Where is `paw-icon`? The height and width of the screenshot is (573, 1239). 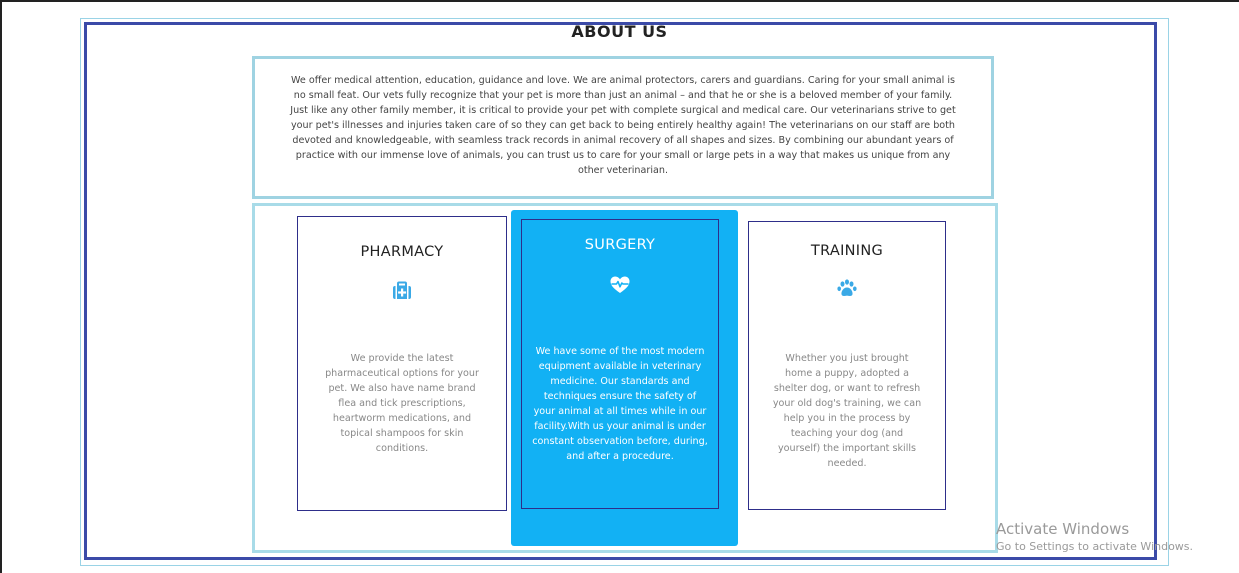
paw-icon is located at coordinates (847, 289).